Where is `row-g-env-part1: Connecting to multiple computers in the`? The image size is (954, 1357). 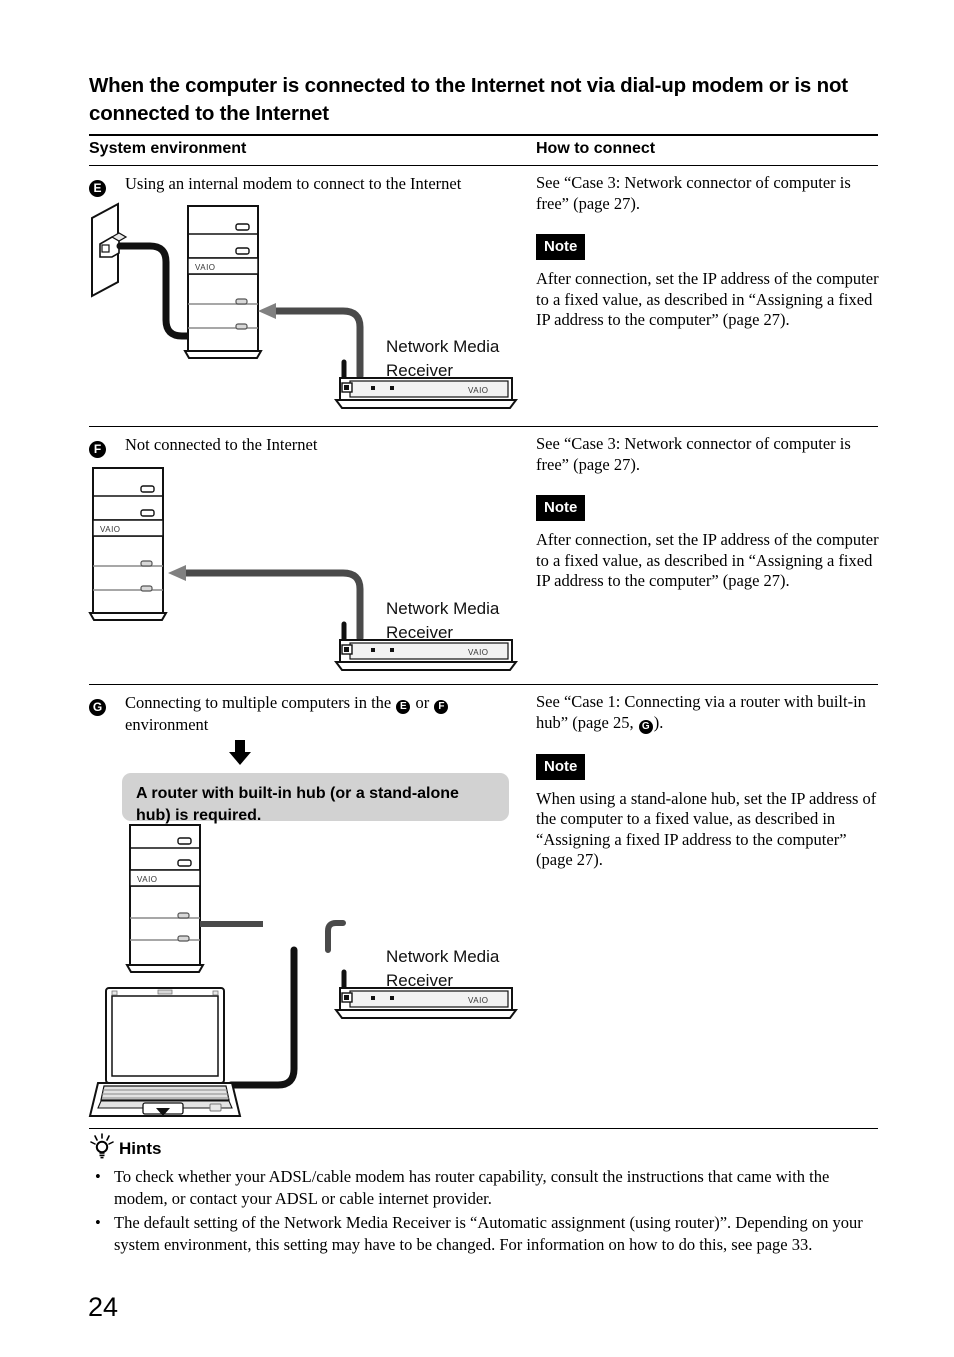
row-g-env-part1: Connecting to multiple computers in the is located at coordinates (258, 702).